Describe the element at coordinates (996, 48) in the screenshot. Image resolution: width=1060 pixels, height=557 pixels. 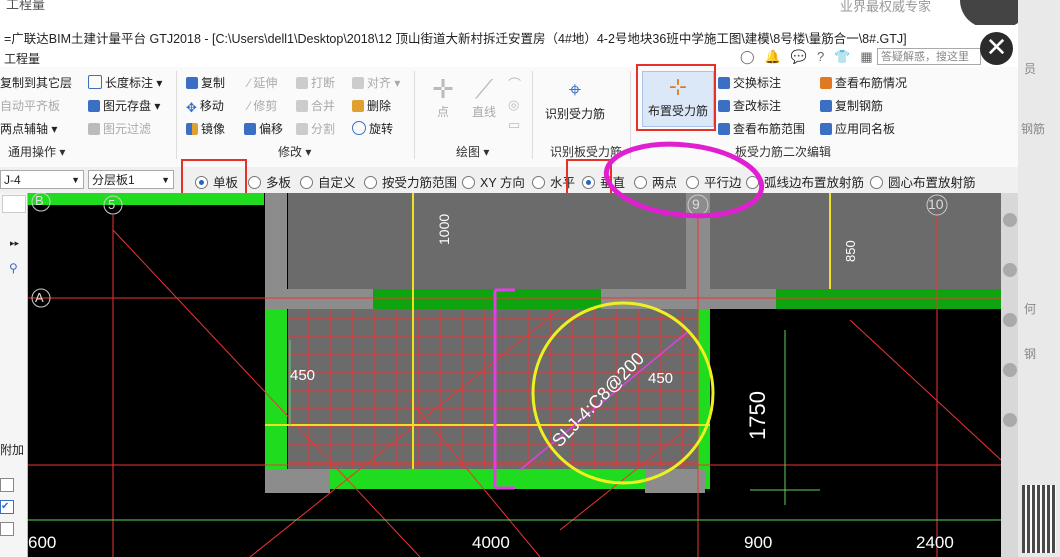
I see `close-button: ✕` at that location.